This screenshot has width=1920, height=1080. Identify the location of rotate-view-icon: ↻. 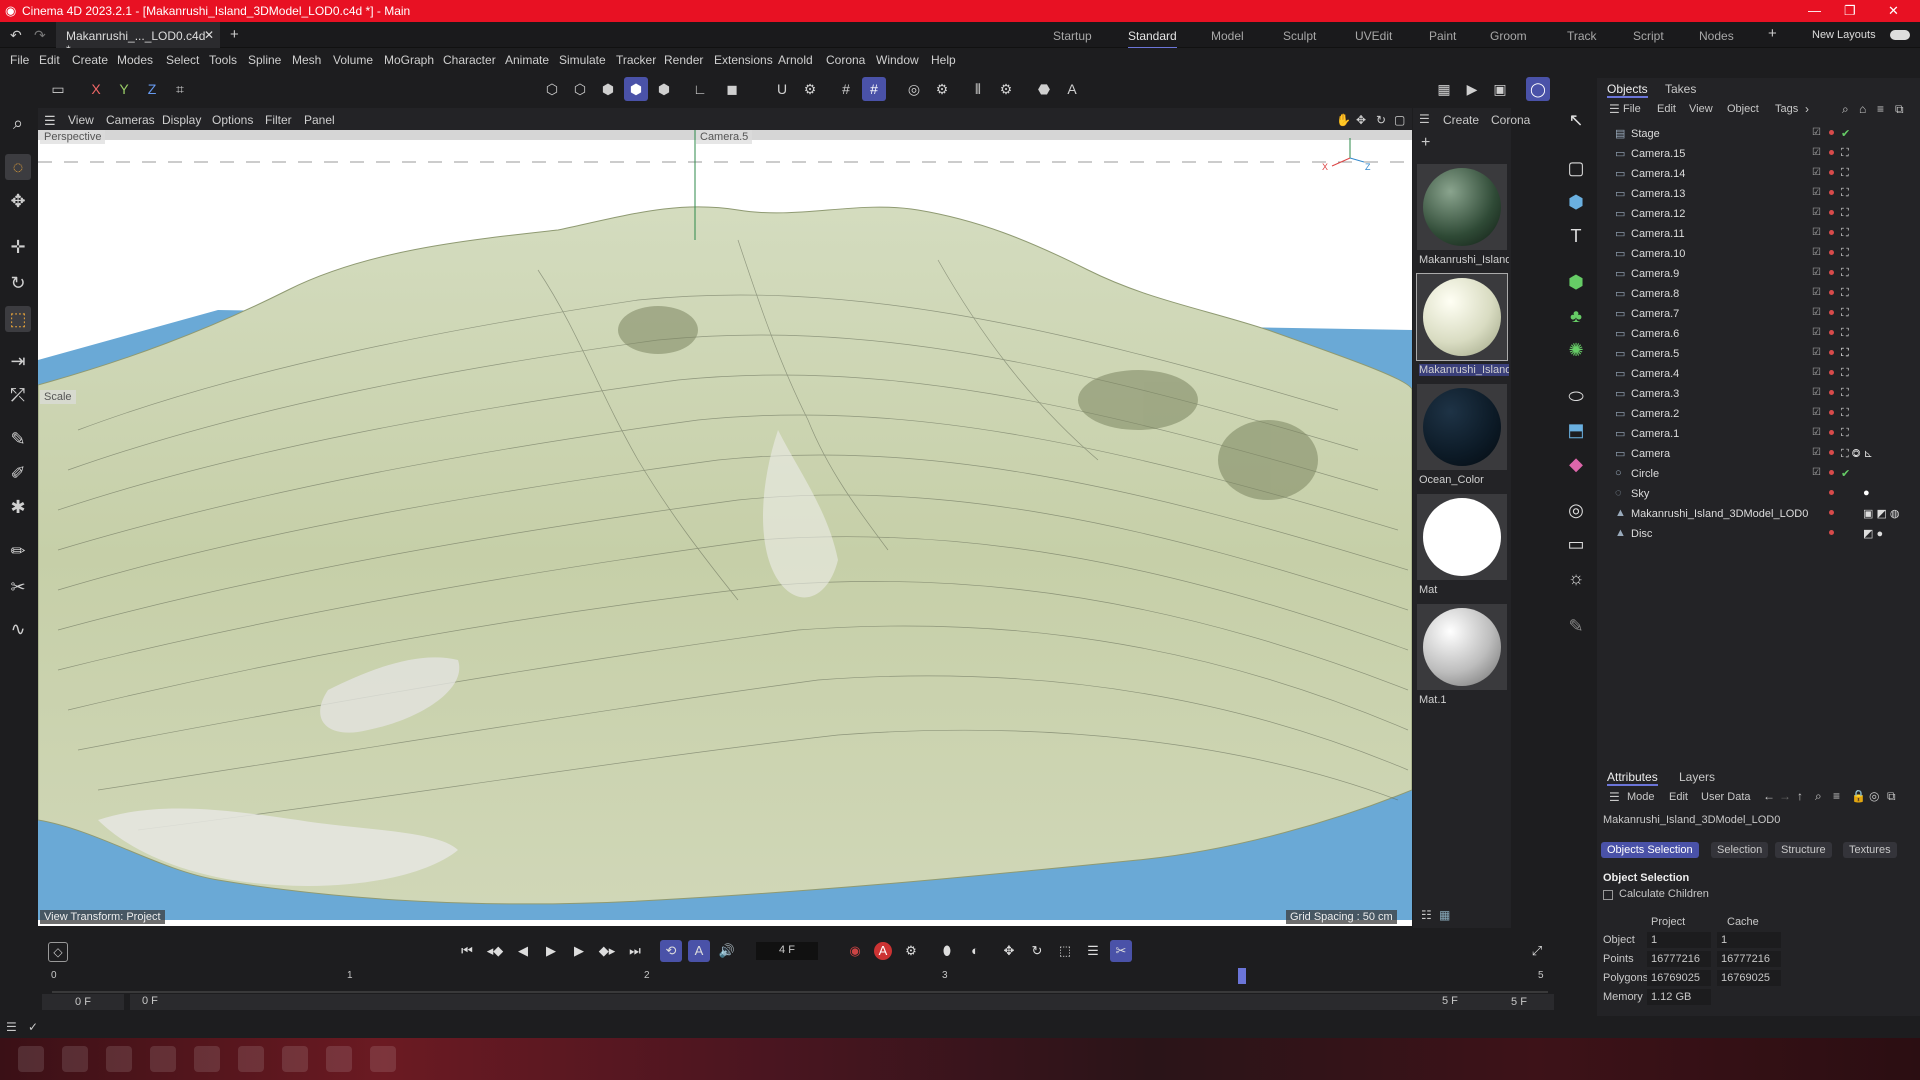
(1381, 120).